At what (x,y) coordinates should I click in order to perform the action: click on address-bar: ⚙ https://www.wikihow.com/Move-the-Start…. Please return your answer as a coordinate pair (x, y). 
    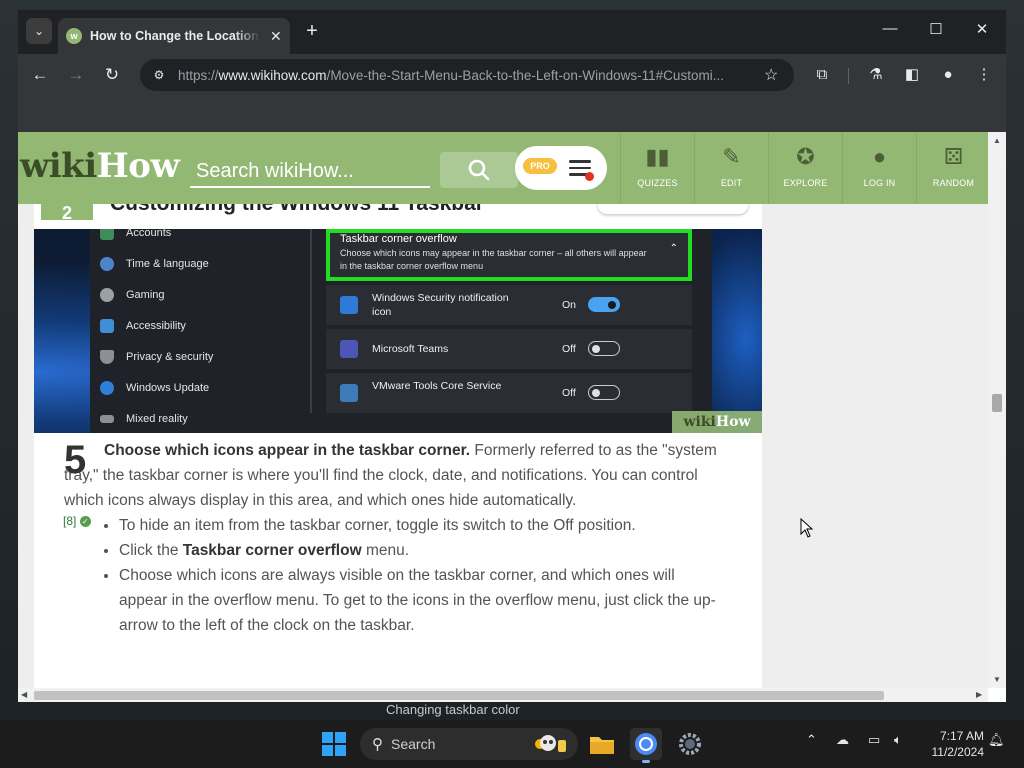
    Looking at the image, I should click on (467, 75).